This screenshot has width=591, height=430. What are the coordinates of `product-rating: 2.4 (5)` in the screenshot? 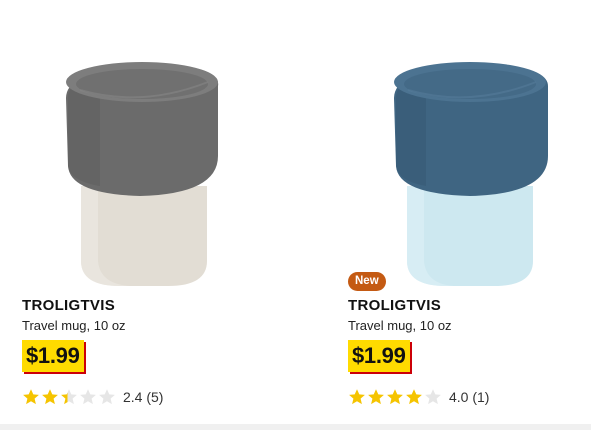 It's located at (92, 397).